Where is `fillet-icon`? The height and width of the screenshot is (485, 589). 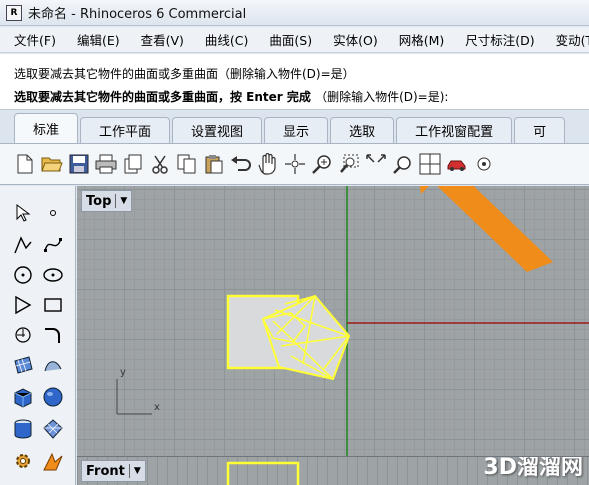
fillet-icon is located at coordinates (23, 335).